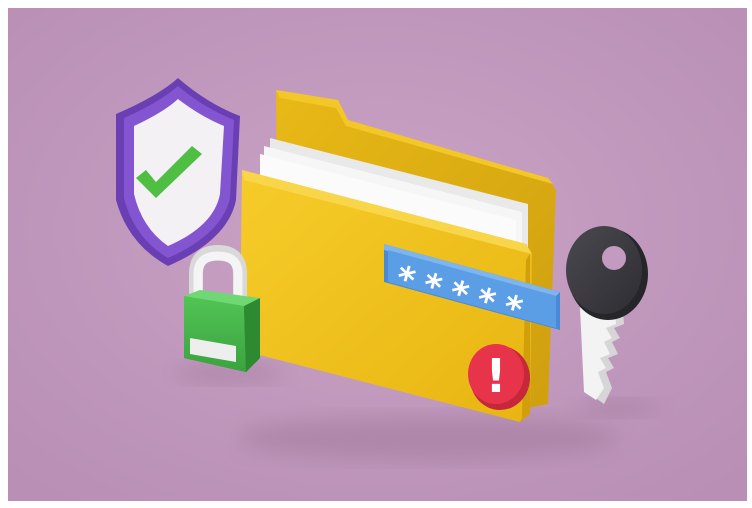  Describe the element at coordinates (618, 408) in the screenshot. I see `key-shadow` at that location.